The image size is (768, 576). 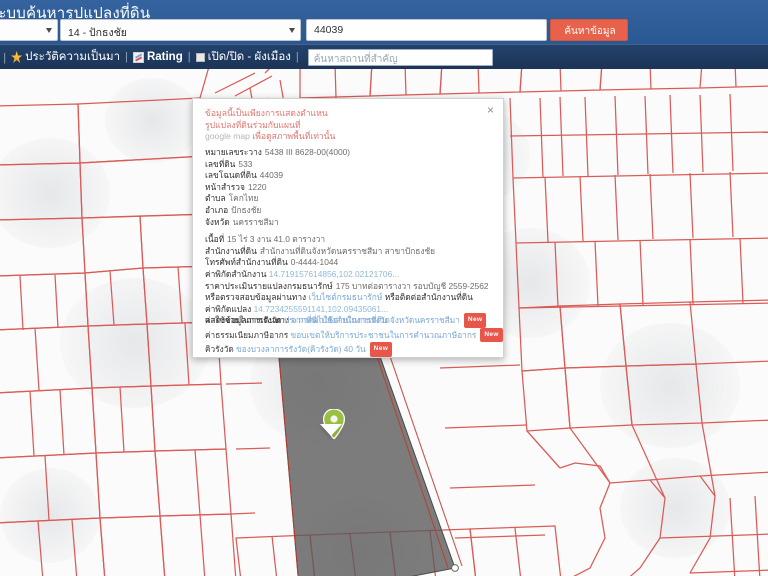 I want to click on field-value: 5438 III 8628-00(4000), so click(x=307, y=152).